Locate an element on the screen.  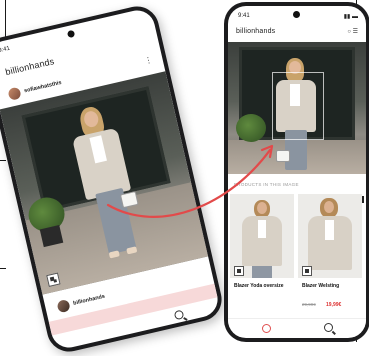
product-card: Blazer Welsting 29,99€ 19,99€ is located at coordinates (330, 254).